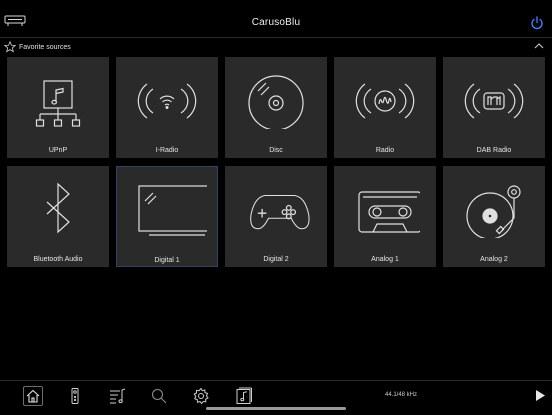 The height and width of the screenshot is (415, 552). Describe the element at coordinates (537, 23) in the screenshot. I see `power-icon` at that location.